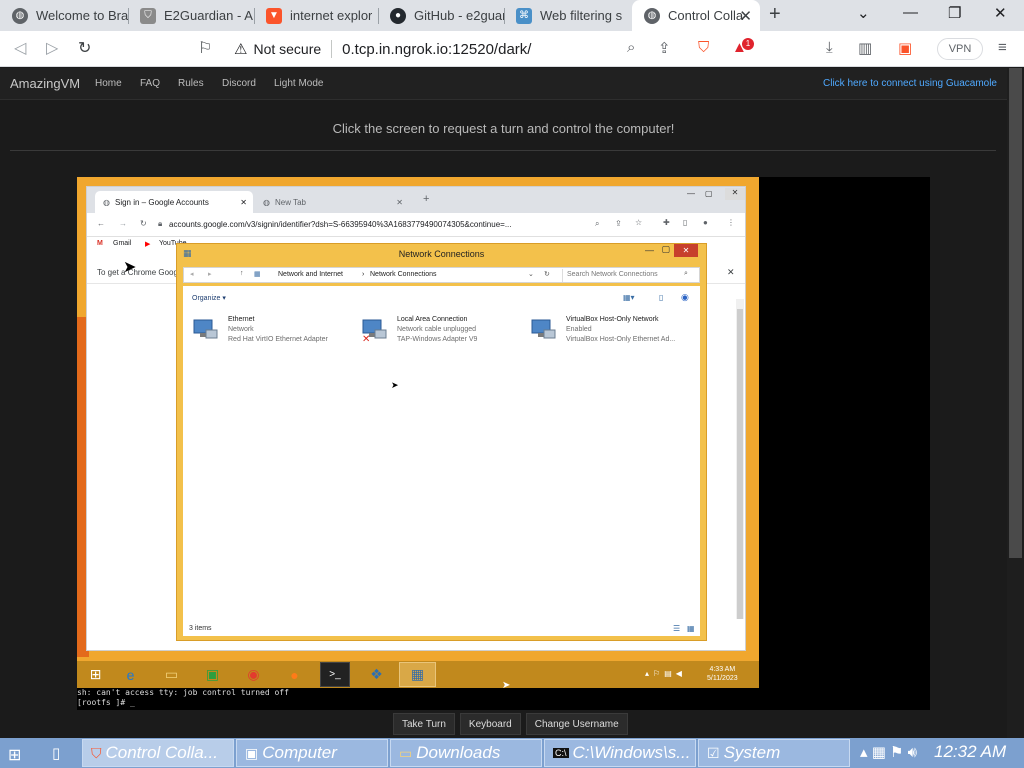 This screenshot has width=1024, height=768. Describe the element at coordinates (703, 47) in the screenshot. I see `brave-shields-icon: ⛉` at that location.